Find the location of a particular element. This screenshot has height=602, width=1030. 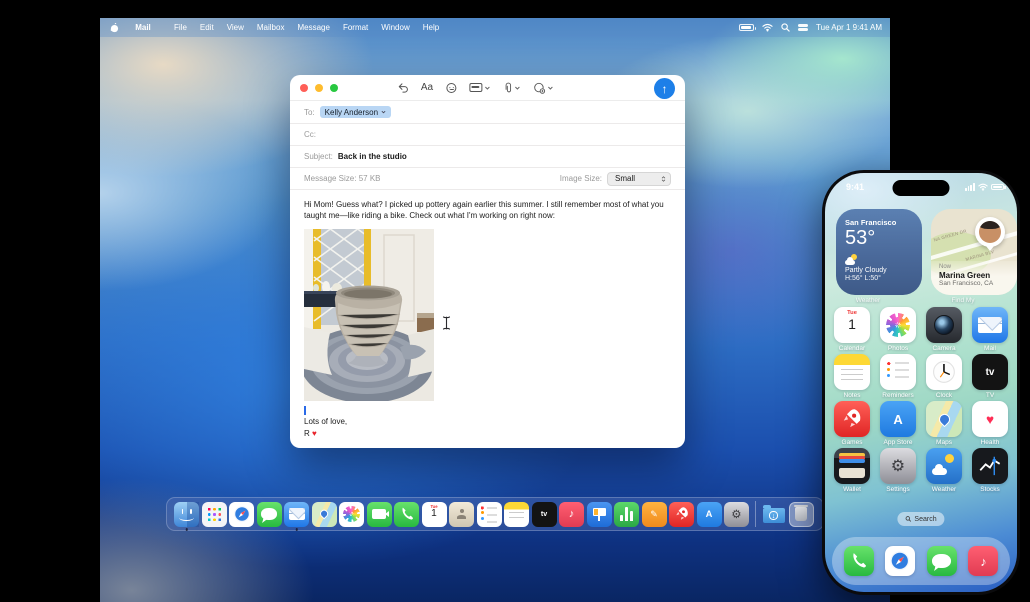

iphone-dock-safari-icon is located at coordinates (900, 561).